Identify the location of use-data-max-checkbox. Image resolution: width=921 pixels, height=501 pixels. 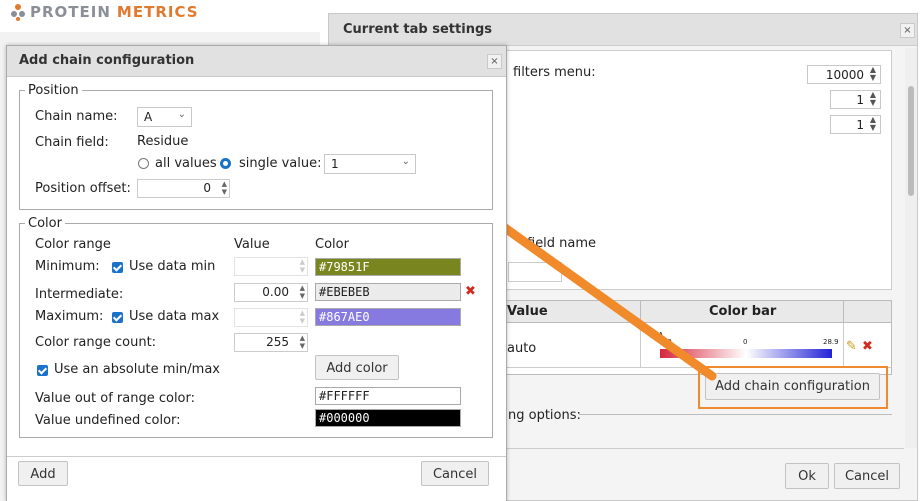
(117, 317).